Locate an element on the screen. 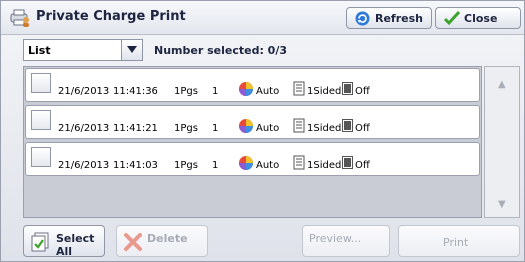  print-button: Print is located at coordinates (459, 241).